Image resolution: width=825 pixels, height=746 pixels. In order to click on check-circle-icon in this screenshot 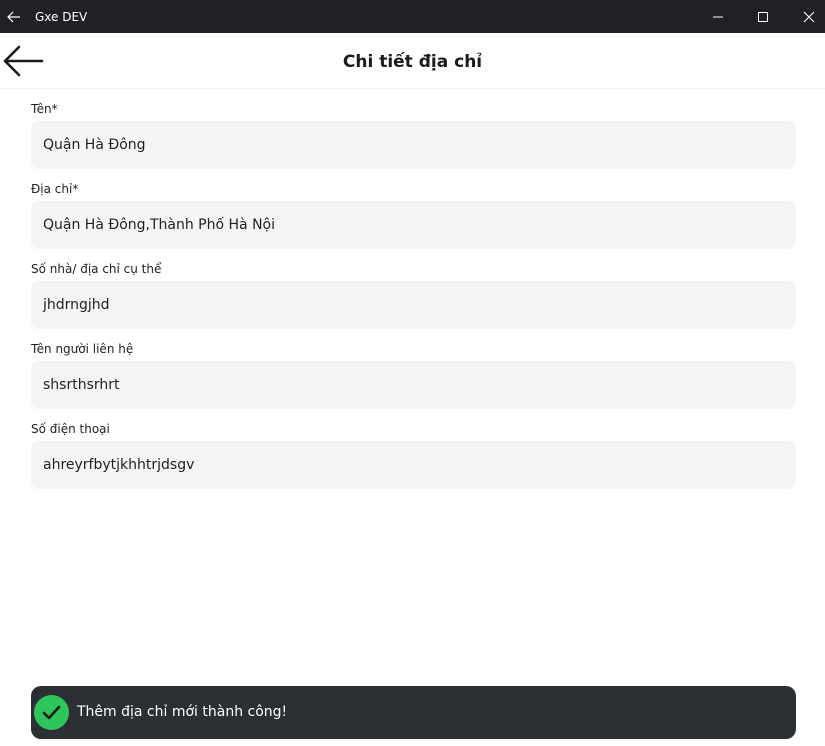, I will do `click(51, 712)`.